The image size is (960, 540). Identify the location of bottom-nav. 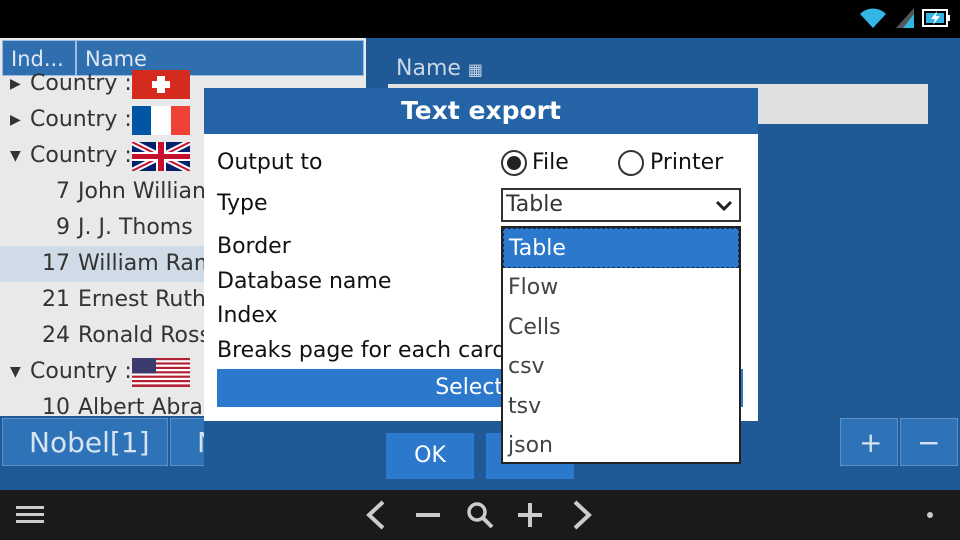
(480, 515).